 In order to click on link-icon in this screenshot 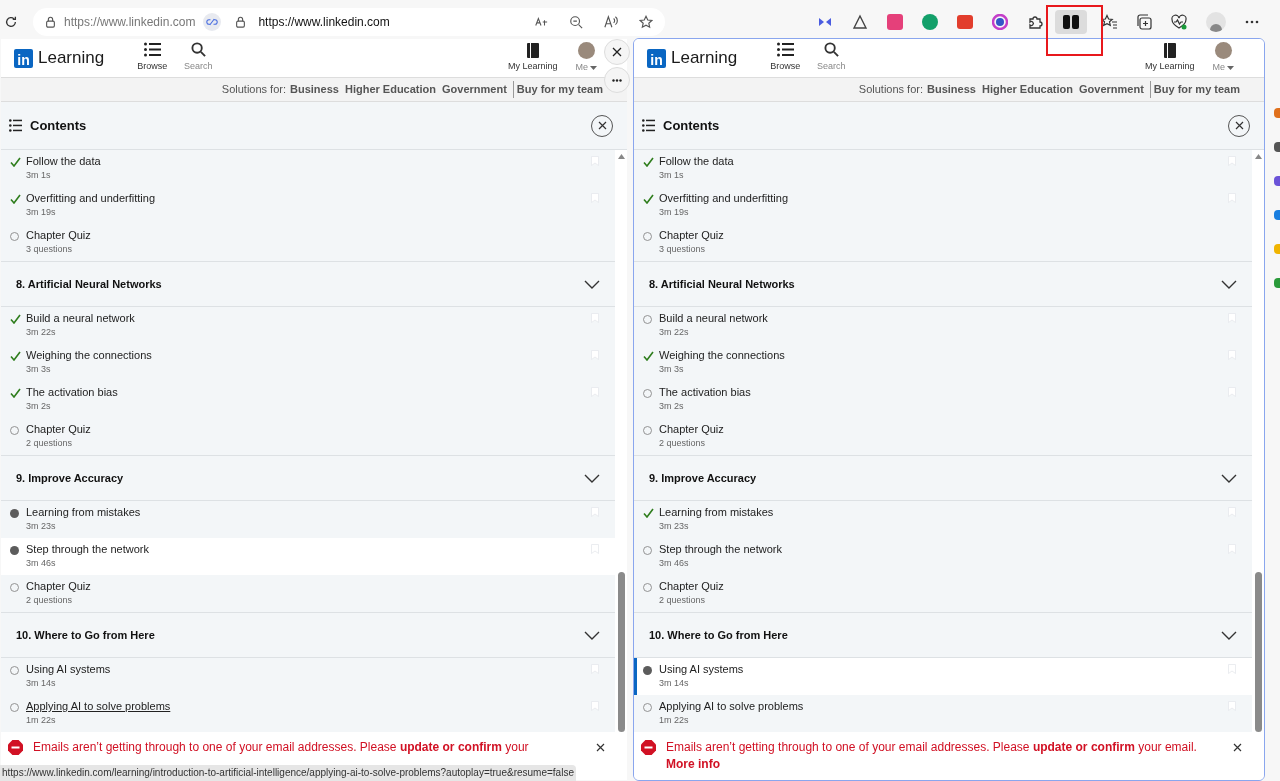, I will do `click(212, 22)`.